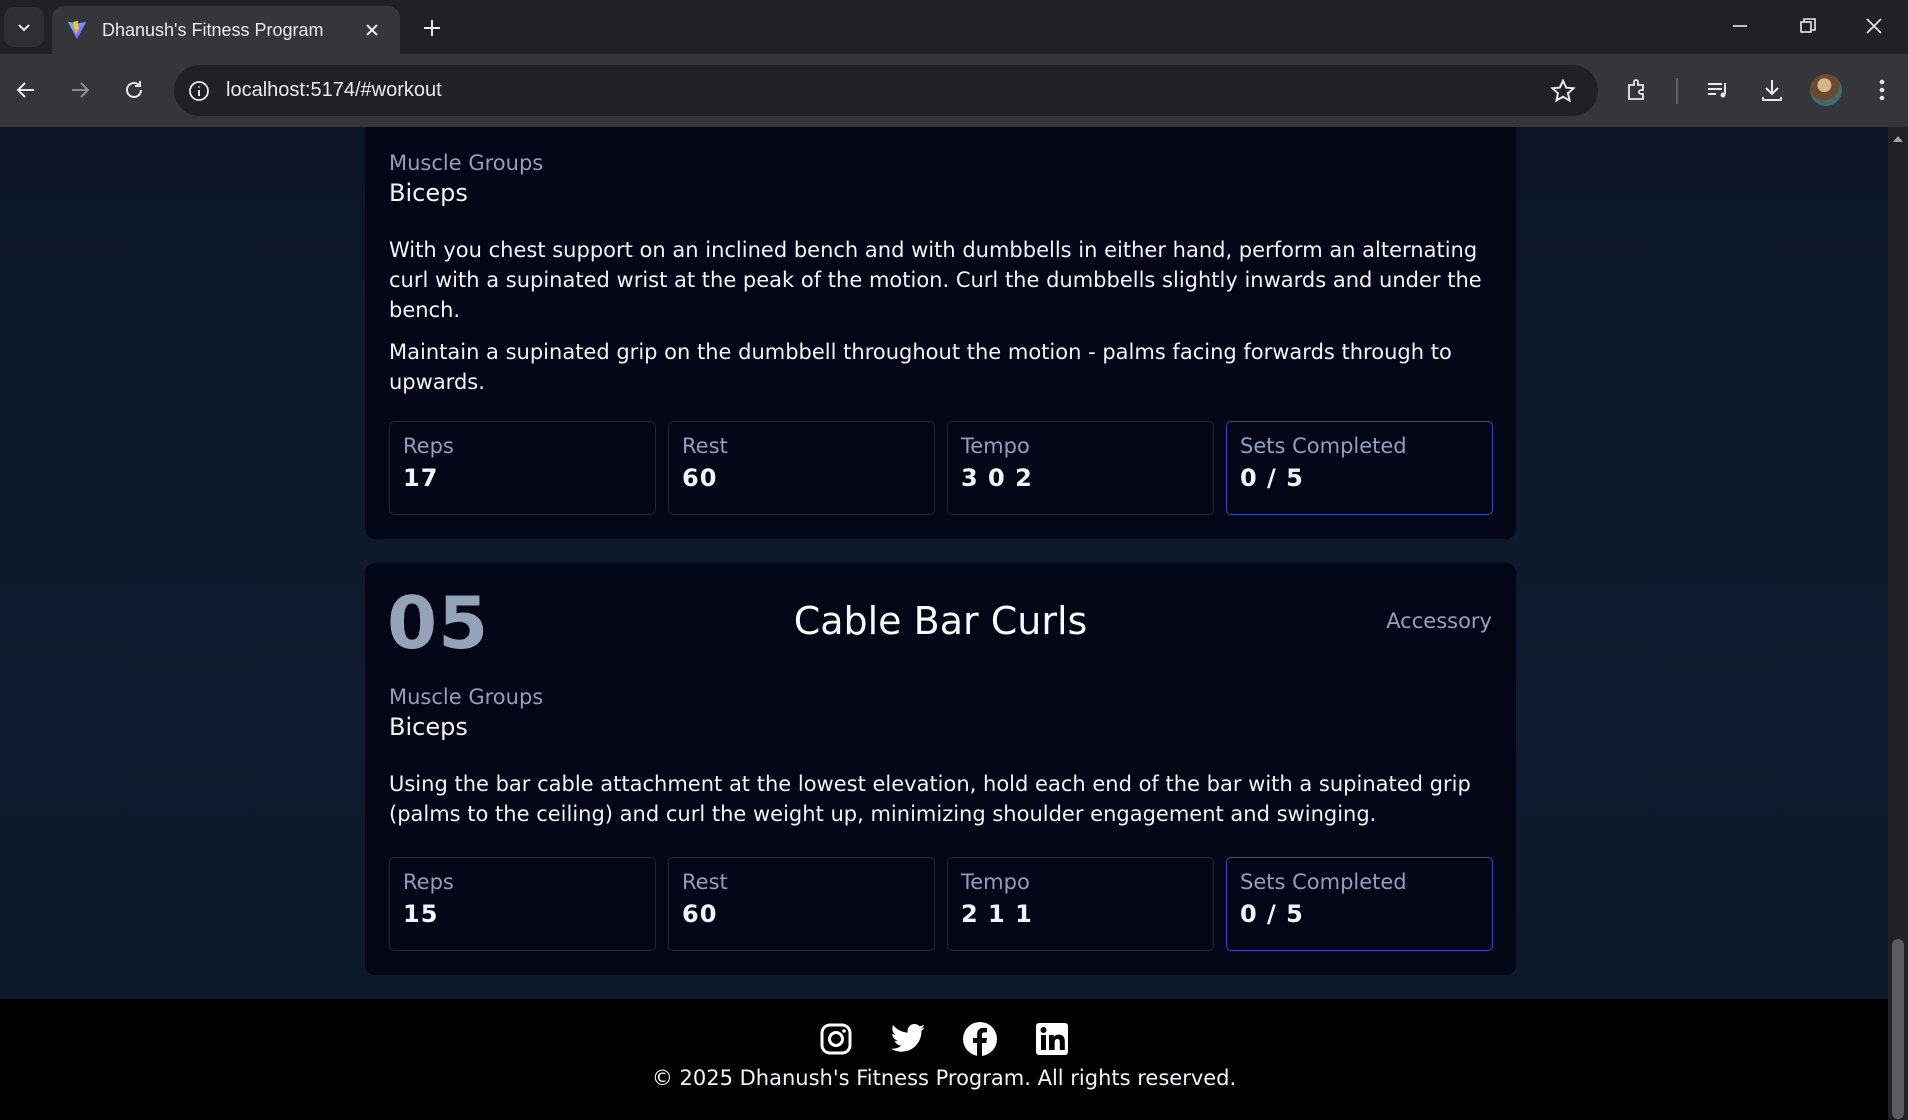  I want to click on address-bar: localhost:5174/#workout, so click(886, 90).